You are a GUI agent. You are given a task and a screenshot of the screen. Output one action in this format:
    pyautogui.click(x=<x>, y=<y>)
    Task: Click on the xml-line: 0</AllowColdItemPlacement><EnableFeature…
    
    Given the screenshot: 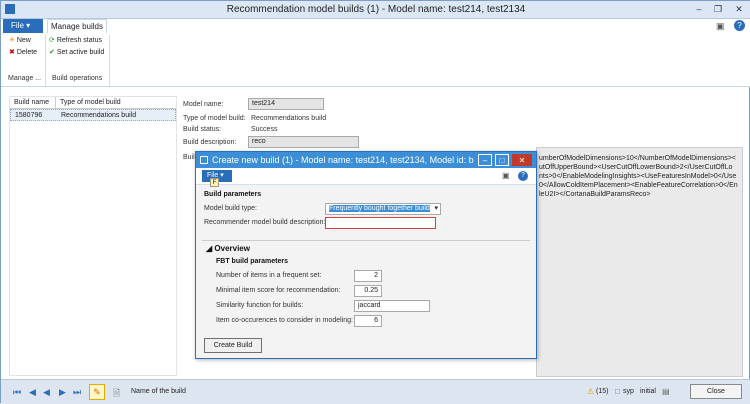 What is the action you would take?
    pyautogui.click(x=638, y=185)
    